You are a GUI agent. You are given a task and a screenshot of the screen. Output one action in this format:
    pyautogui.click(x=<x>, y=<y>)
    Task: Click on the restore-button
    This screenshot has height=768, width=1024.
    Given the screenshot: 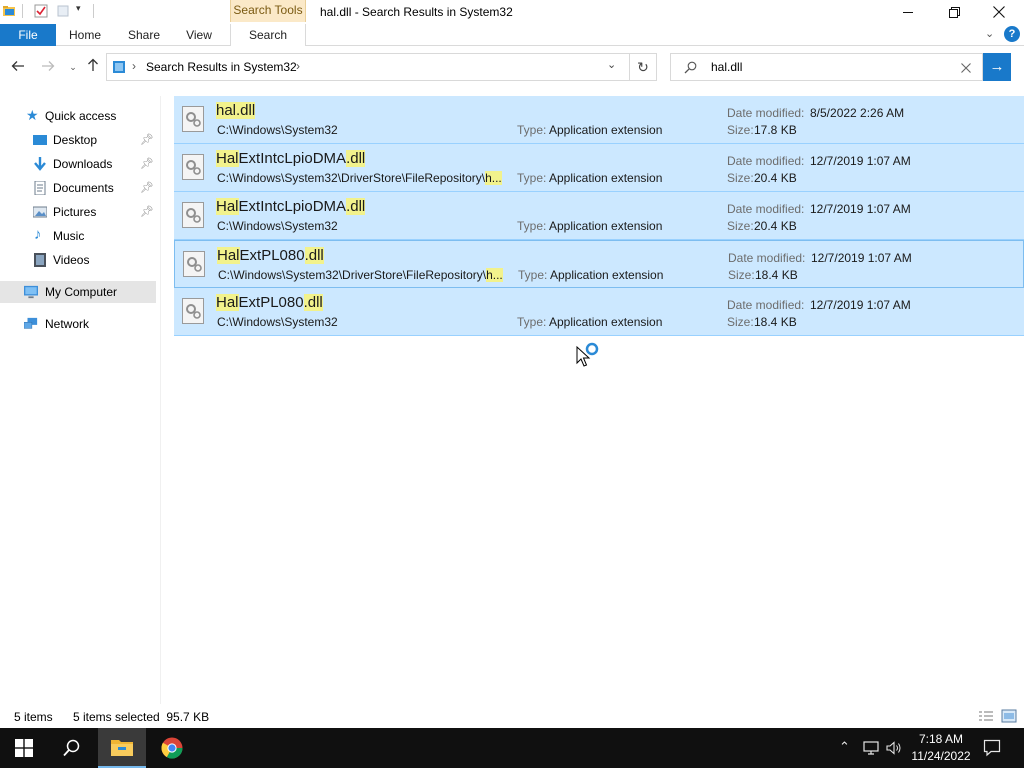 What is the action you would take?
    pyautogui.click(x=954, y=12)
    